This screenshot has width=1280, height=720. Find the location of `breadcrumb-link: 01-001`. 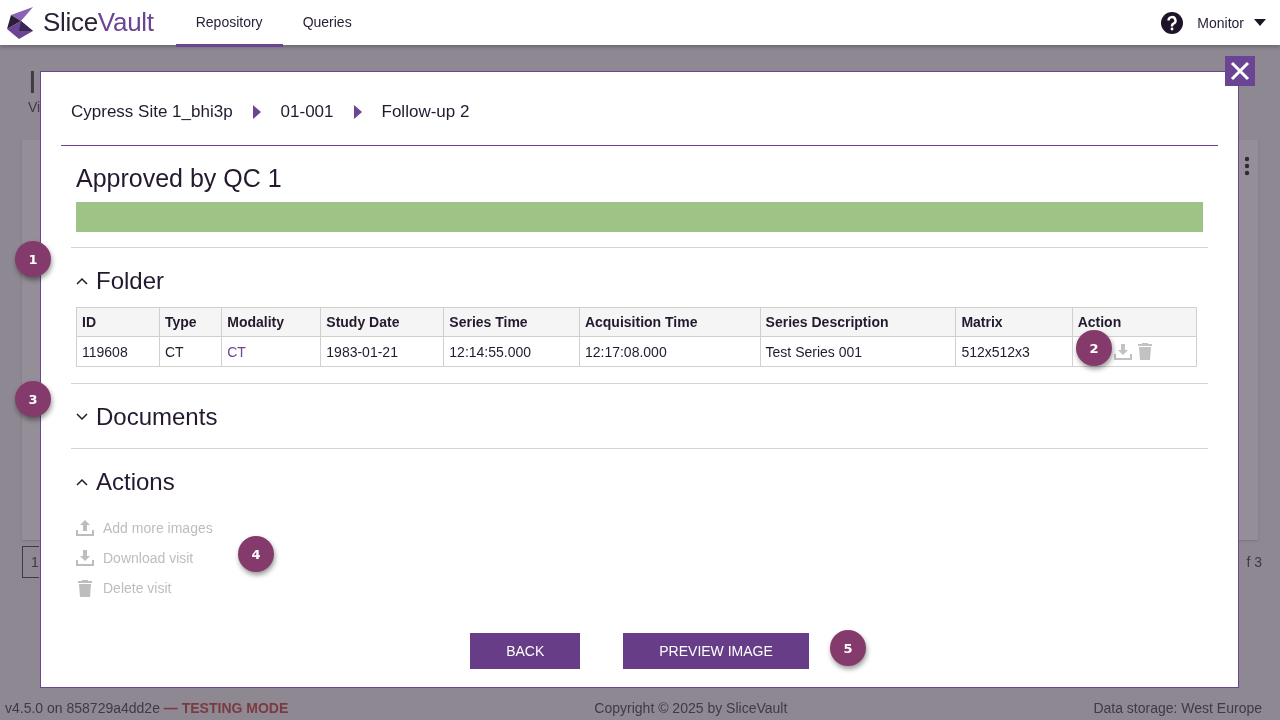

breadcrumb-link: 01-001 is located at coordinates (307, 112).